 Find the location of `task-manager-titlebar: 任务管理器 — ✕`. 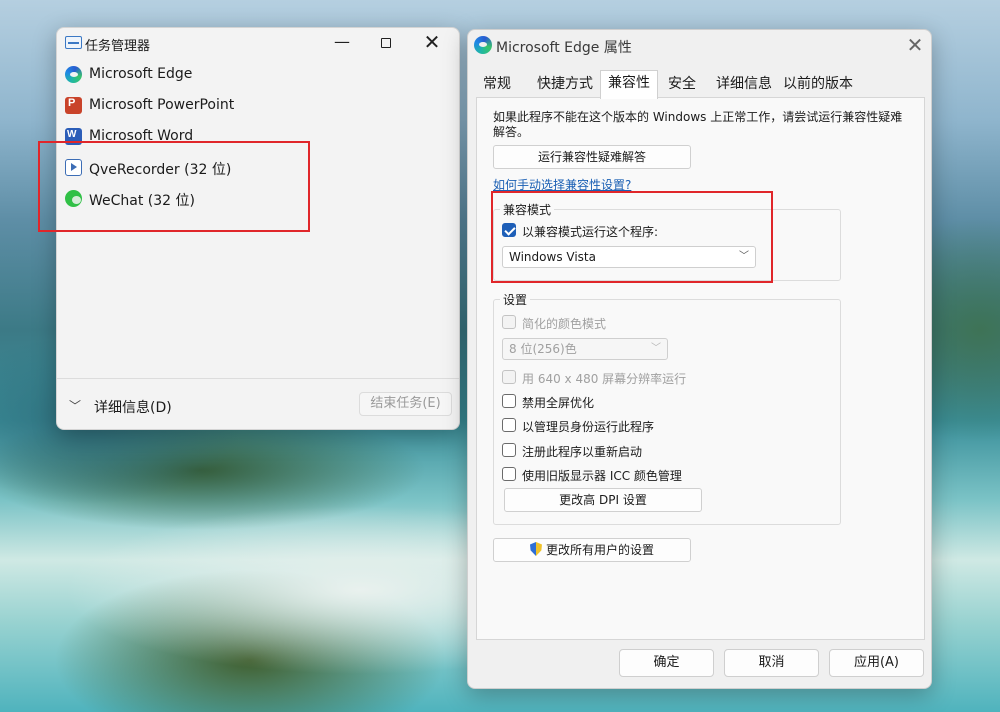

task-manager-titlebar: 任务管理器 — ✕ is located at coordinates (258, 43).